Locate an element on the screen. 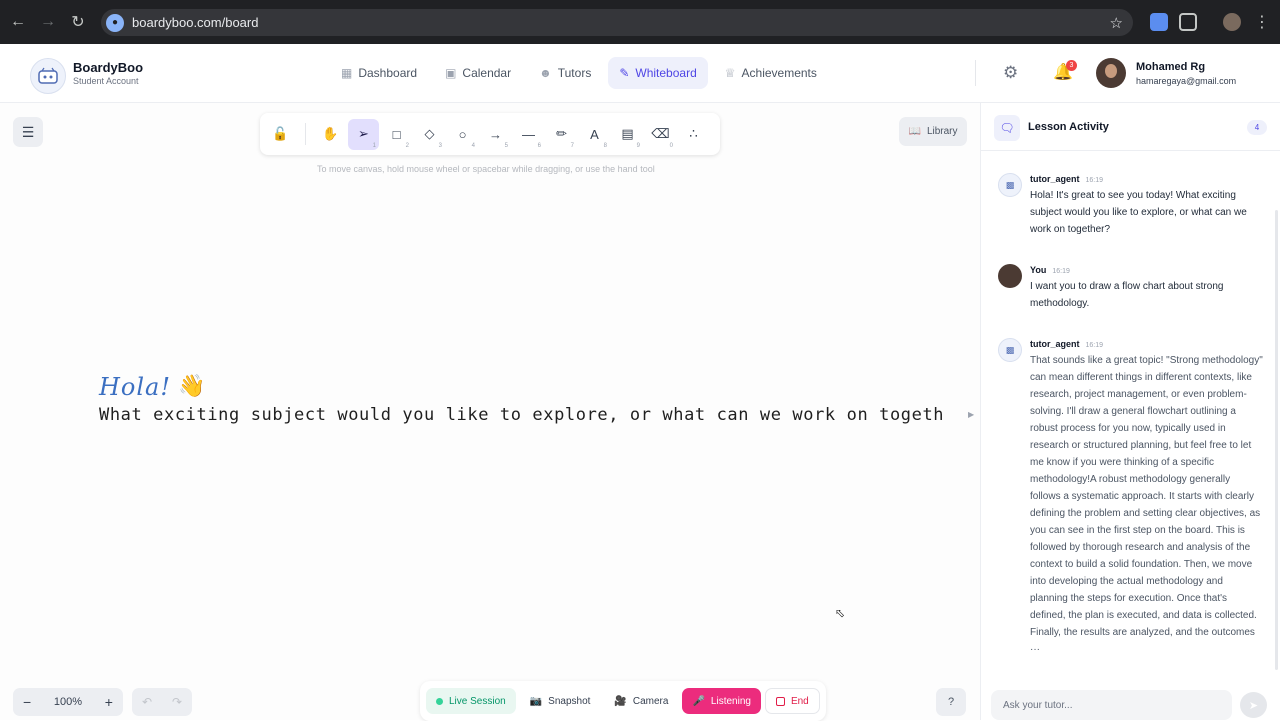 This screenshot has height=721, width=1280. eraser-tool-icon: ⌫ 0 is located at coordinates (660, 134).